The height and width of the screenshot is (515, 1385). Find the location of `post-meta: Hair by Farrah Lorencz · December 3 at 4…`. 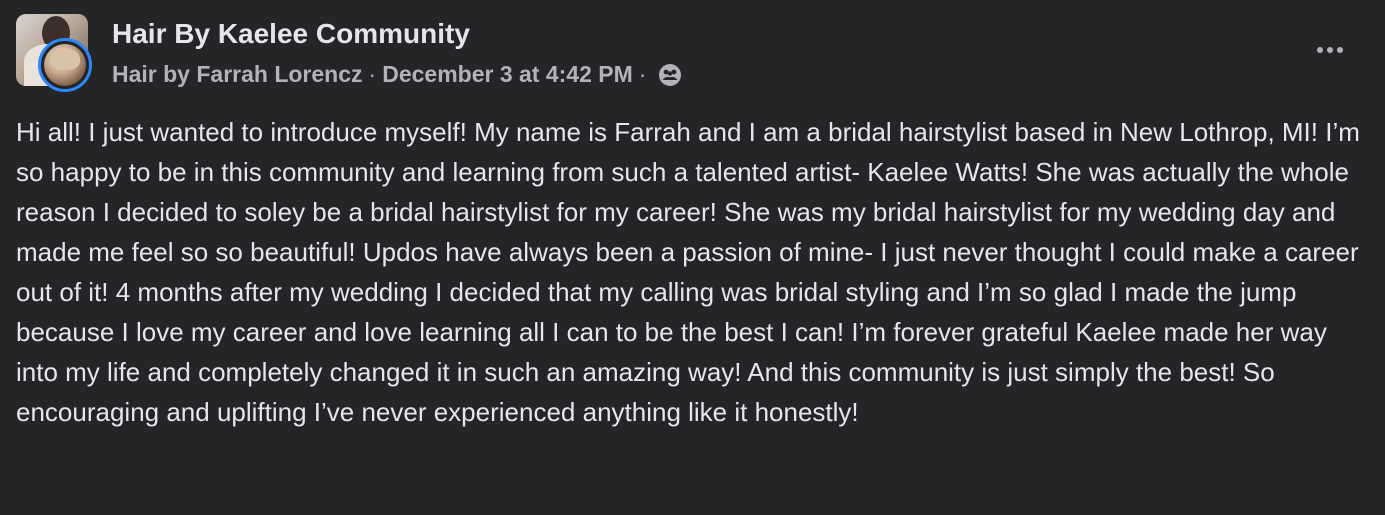

post-meta: Hair by Farrah Lorencz · December 3 at 4… is located at coordinates (397, 74).